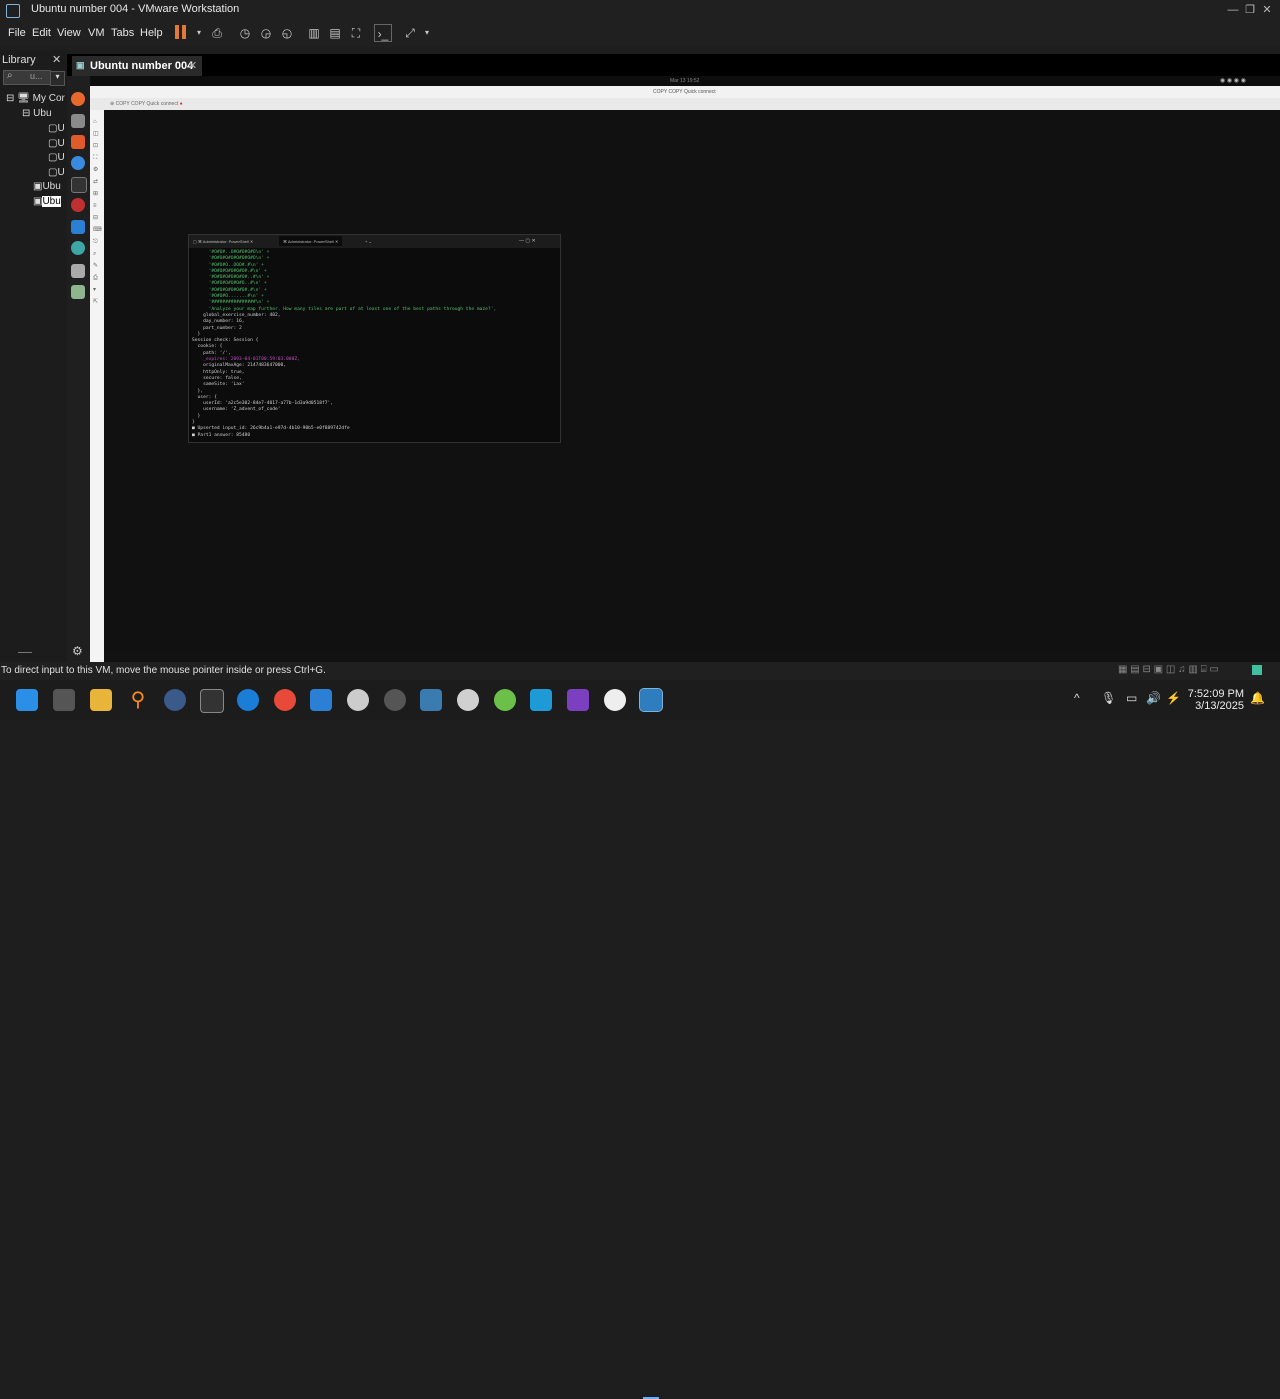 This screenshot has height=1399, width=1280. I want to click on tree-item-vm-5: ▢U, so click(56, 172).